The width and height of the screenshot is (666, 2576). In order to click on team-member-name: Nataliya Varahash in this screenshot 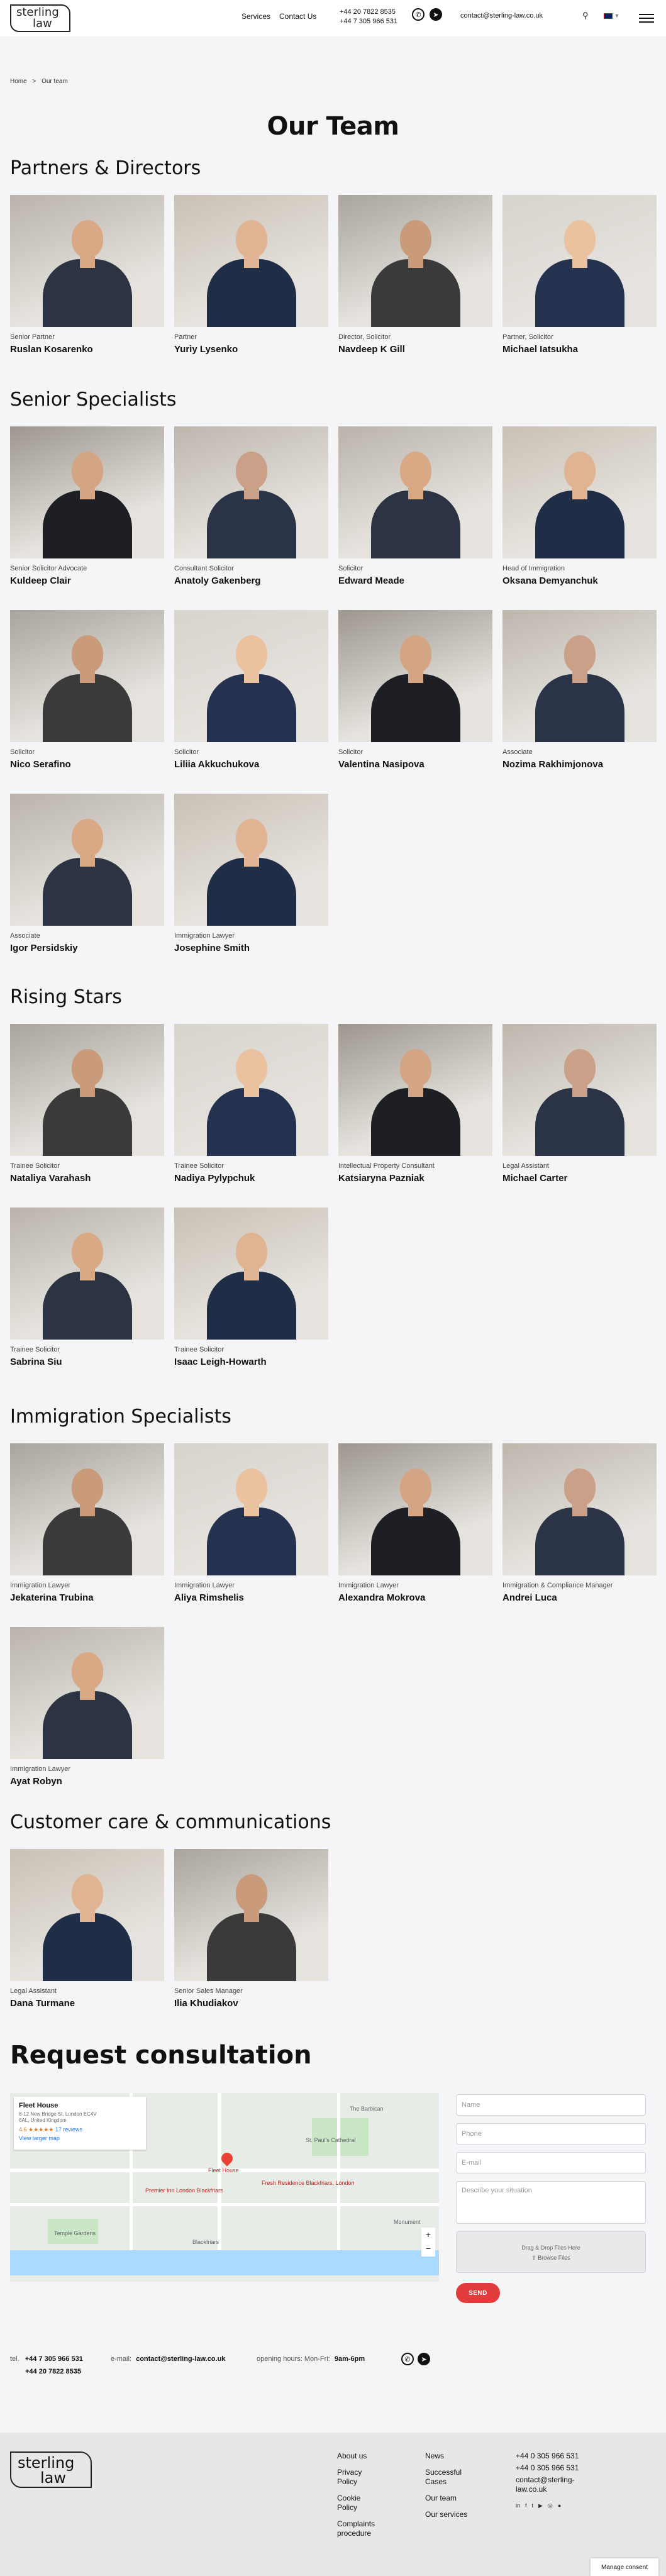, I will do `click(87, 1178)`.